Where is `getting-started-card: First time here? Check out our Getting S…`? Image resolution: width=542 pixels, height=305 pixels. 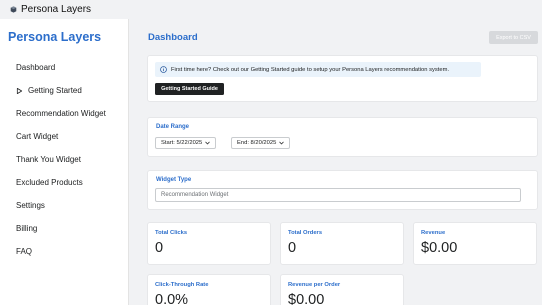 getting-started-card: First time here? Check out our Getting S… is located at coordinates (342, 78).